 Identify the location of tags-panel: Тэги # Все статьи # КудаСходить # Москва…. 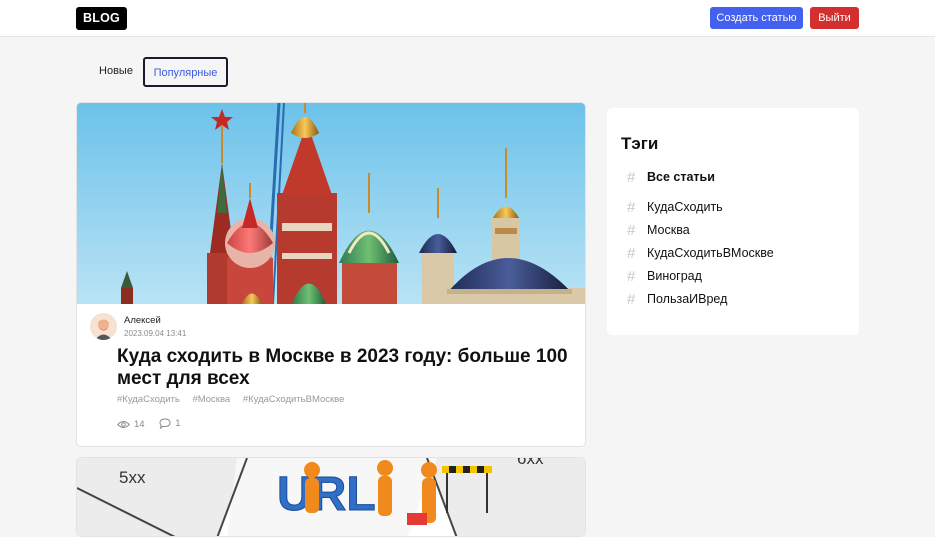
(733, 221).